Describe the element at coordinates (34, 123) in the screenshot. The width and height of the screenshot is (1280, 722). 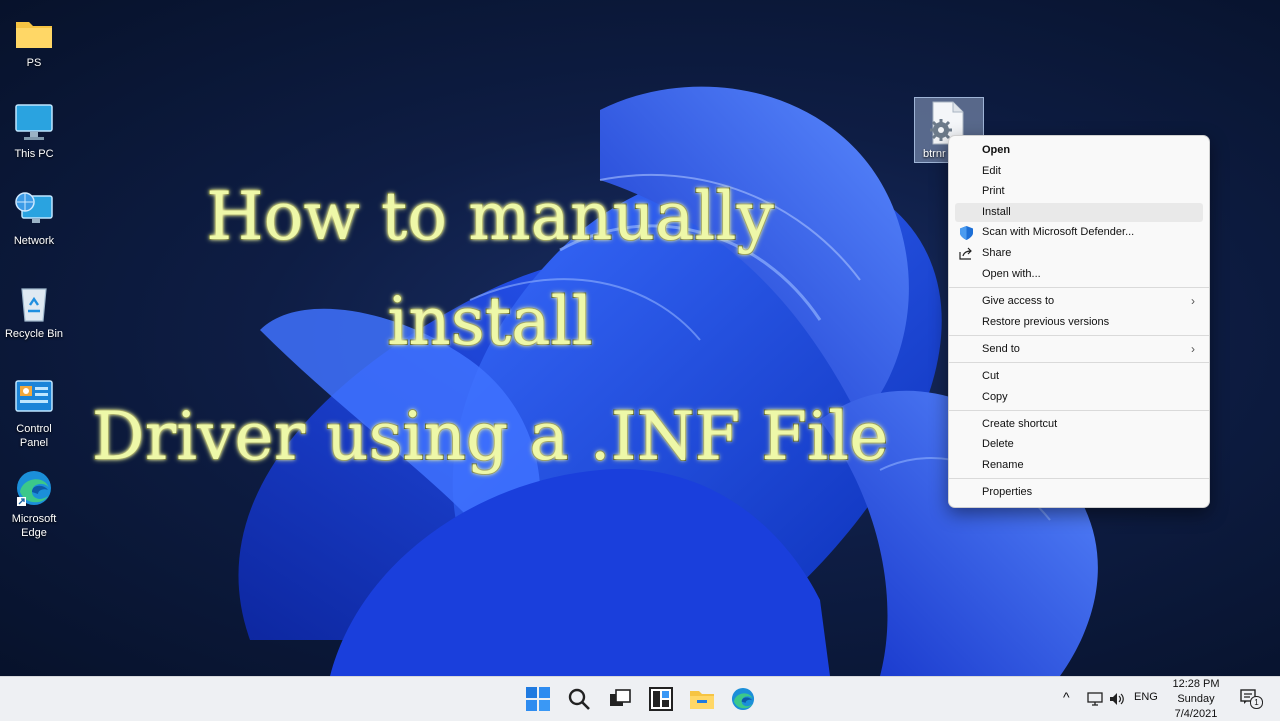
I see `monitor-icon` at that location.